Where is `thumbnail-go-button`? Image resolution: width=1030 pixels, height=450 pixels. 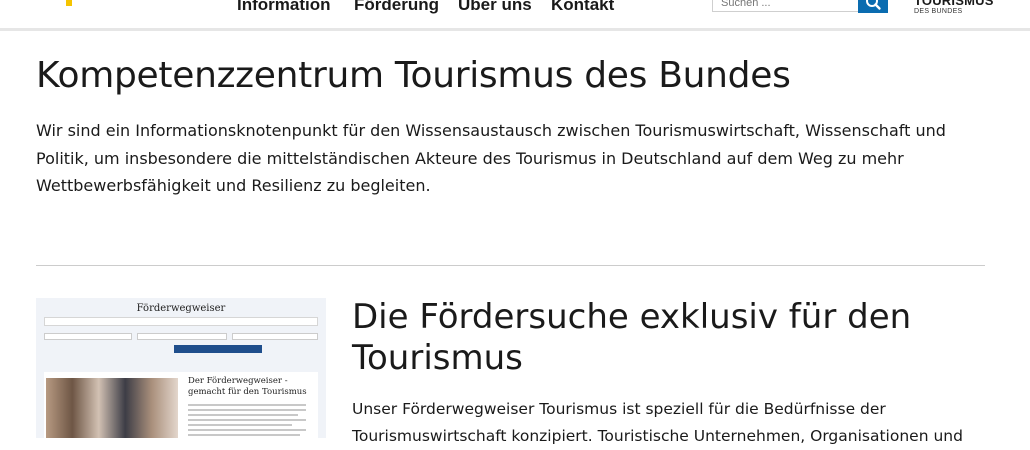 thumbnail-go-button is located at coordinates (218, 349).